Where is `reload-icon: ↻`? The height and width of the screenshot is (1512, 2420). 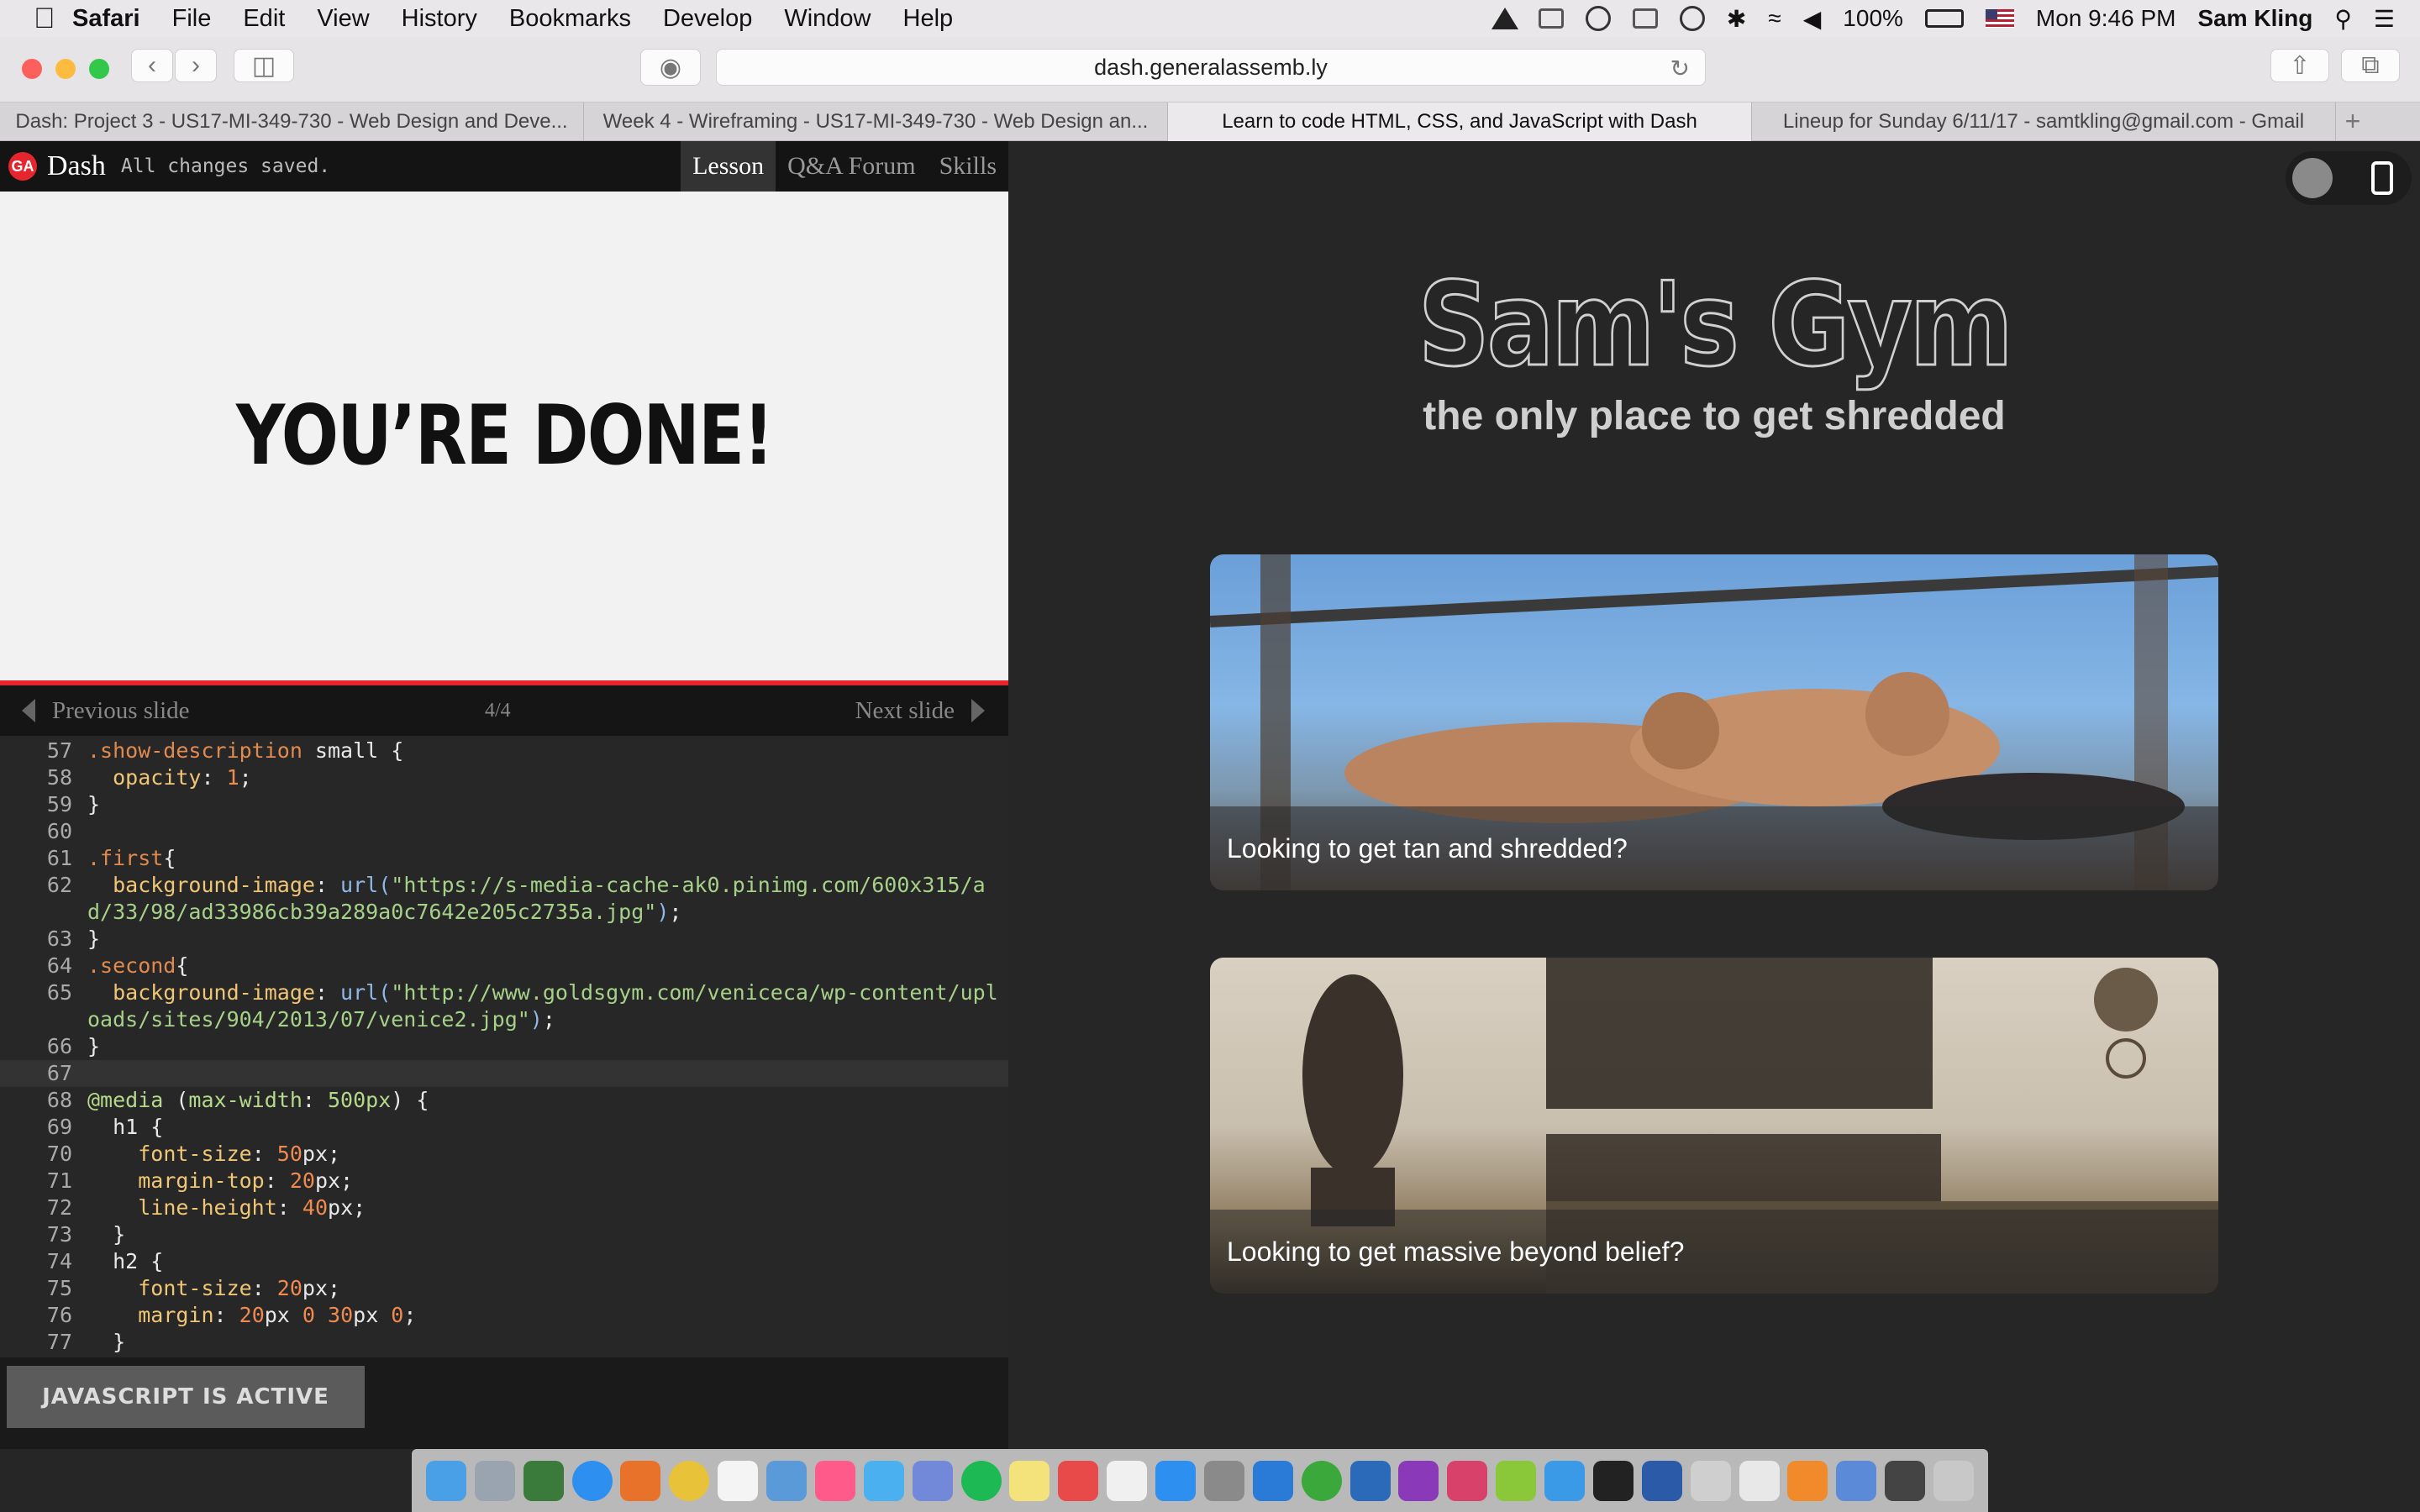
reload-icon: ↻ is located at coordinates (1680, 68).